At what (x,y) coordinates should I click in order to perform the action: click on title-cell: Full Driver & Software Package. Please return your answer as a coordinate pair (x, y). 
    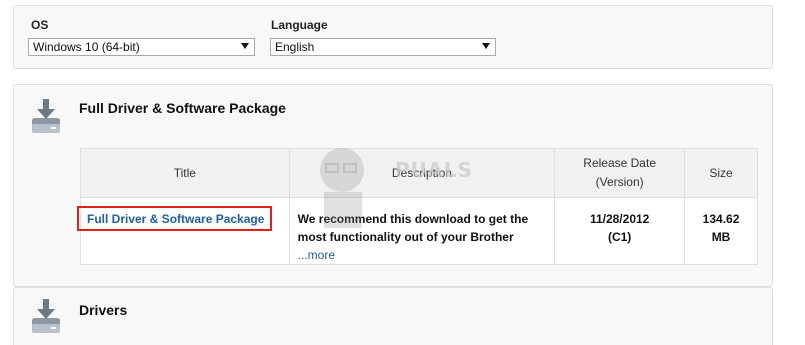
    Looking at the image, I should click on (183, 231).